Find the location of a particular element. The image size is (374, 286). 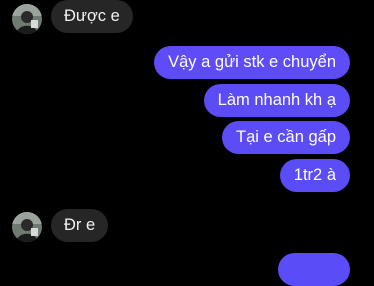

outgoing-message: Vậy a gửi stk e chuyển is located at coordinates (252, 62).